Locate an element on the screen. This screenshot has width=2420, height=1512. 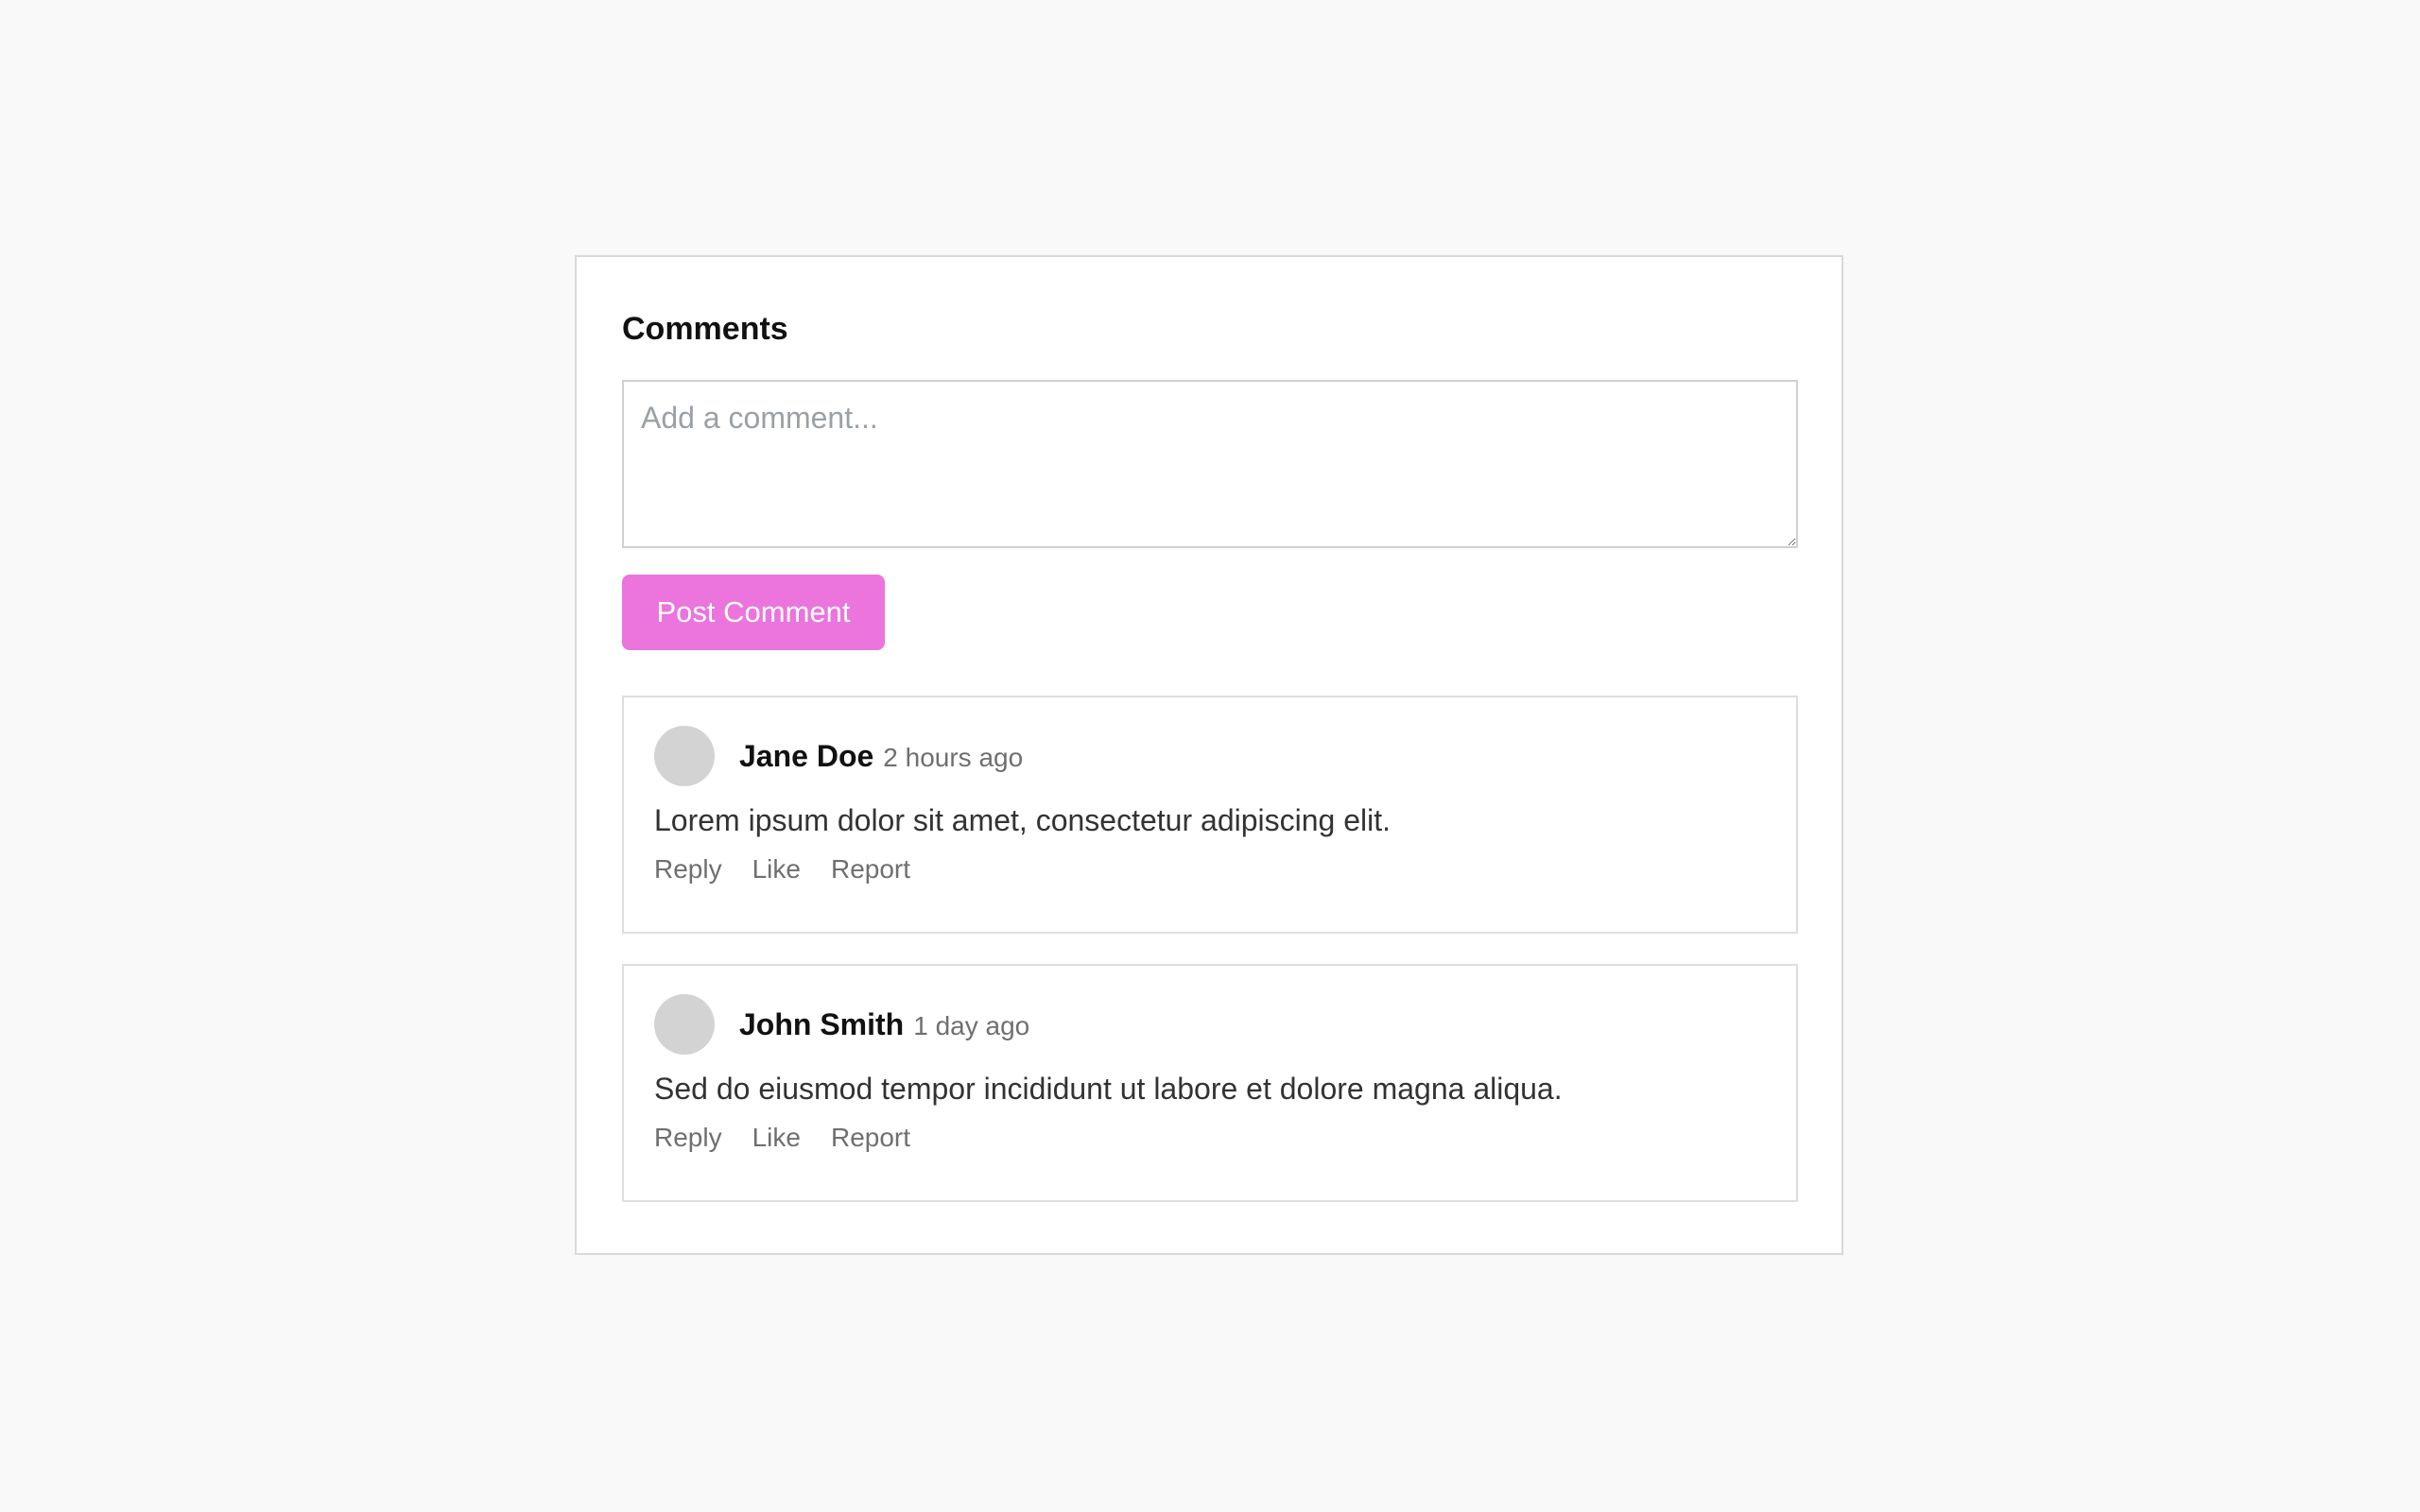
comment-author: John Smith is located at coordinates (822, 1023).